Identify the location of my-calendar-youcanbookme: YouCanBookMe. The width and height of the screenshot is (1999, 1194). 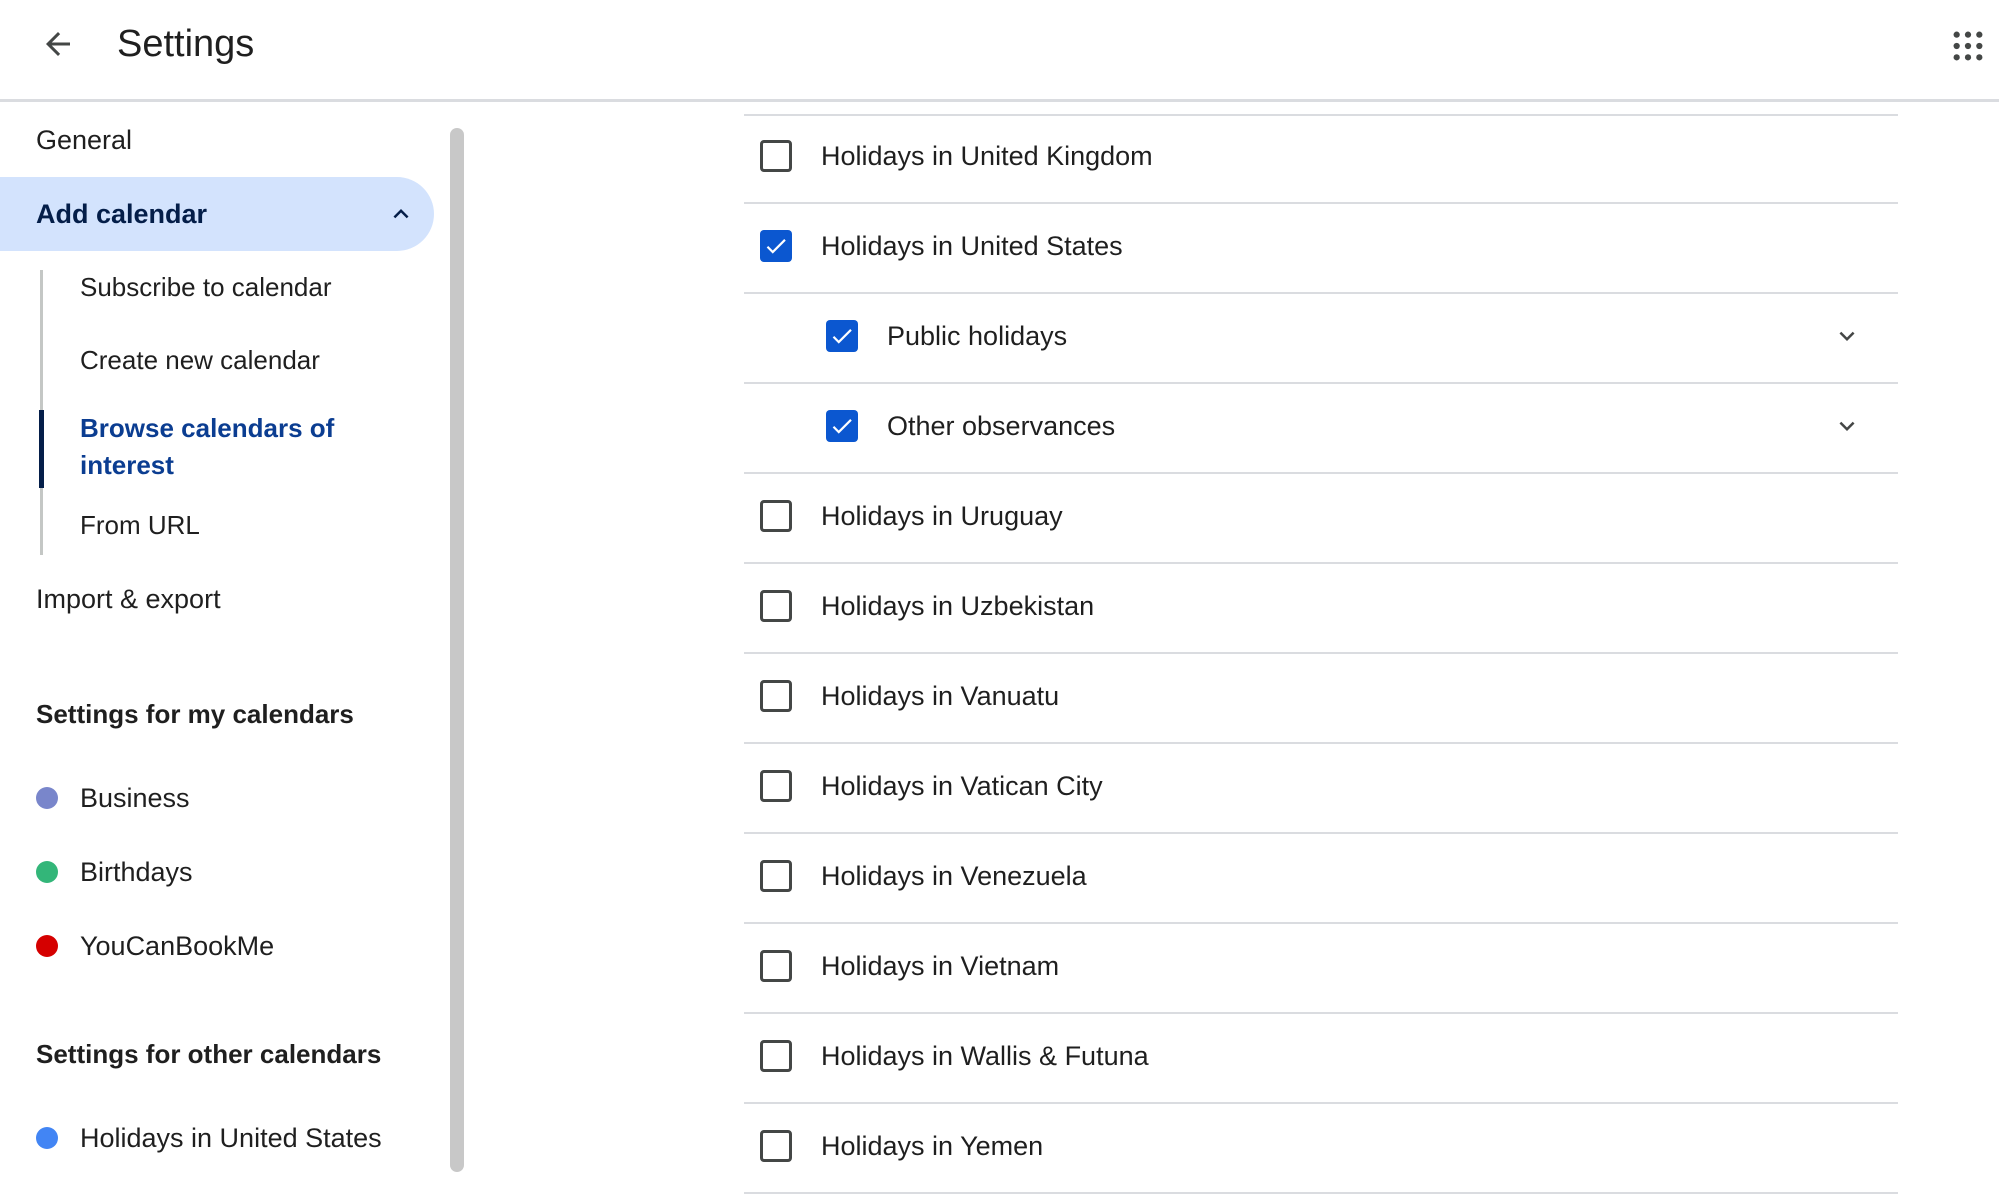
(155, 946).